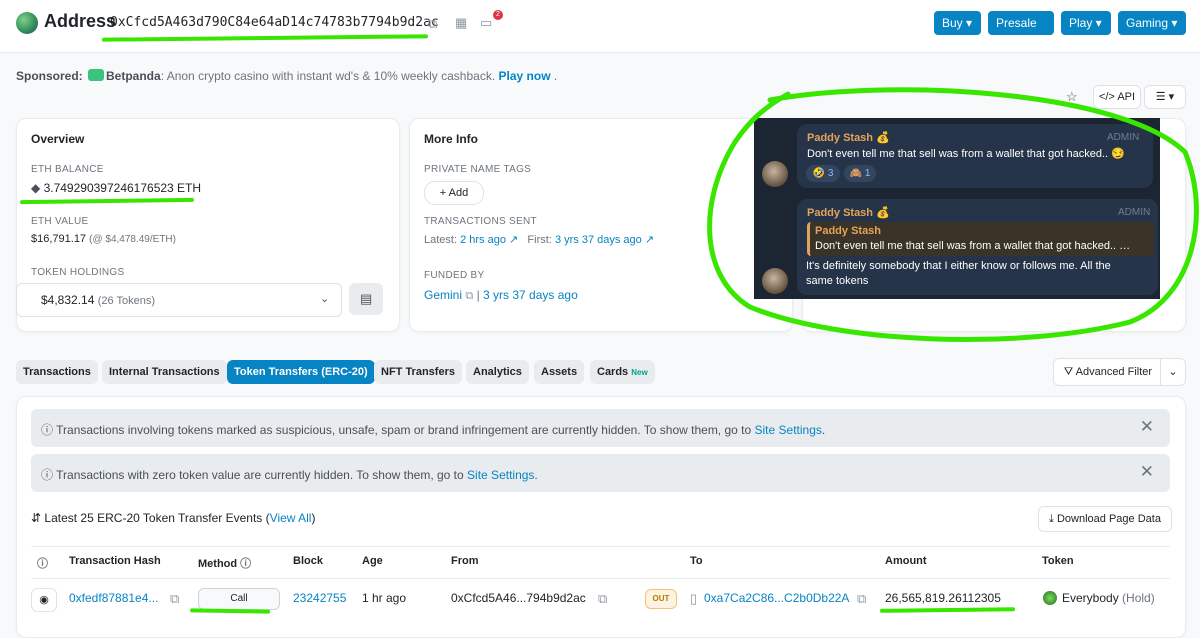 The width and height of the screenshot is (1200, 638). What do you see at coordinates (103, 239) in the screenshot?
I see `eth-value: $16,791.17 (@ $4,478.49/ETH)` at bounding box center [103, 239].